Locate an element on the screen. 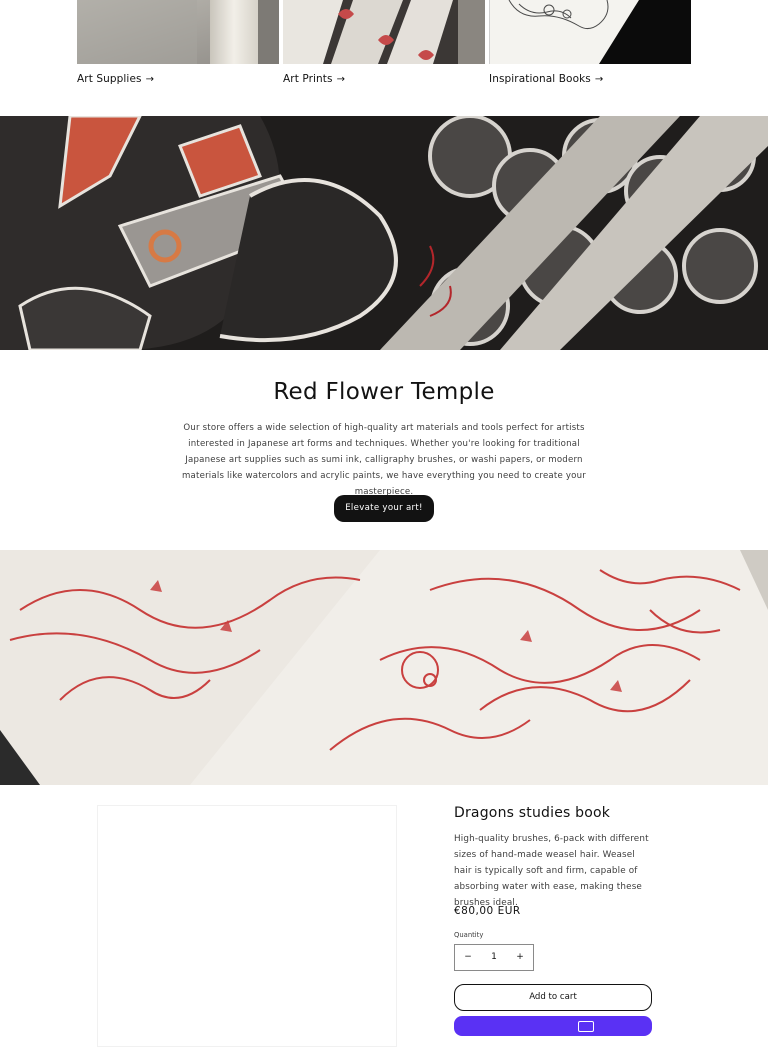  collection-image-inspirational-books is located at coordinates (590, 32).